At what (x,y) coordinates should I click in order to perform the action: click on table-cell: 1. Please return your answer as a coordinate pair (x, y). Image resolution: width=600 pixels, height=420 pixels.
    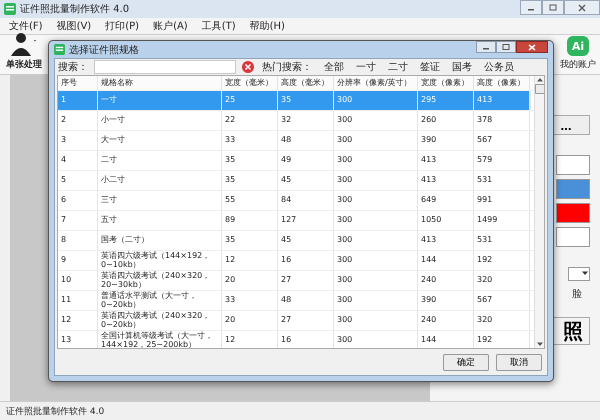
    Looking at the image, I should click on (78, 100).